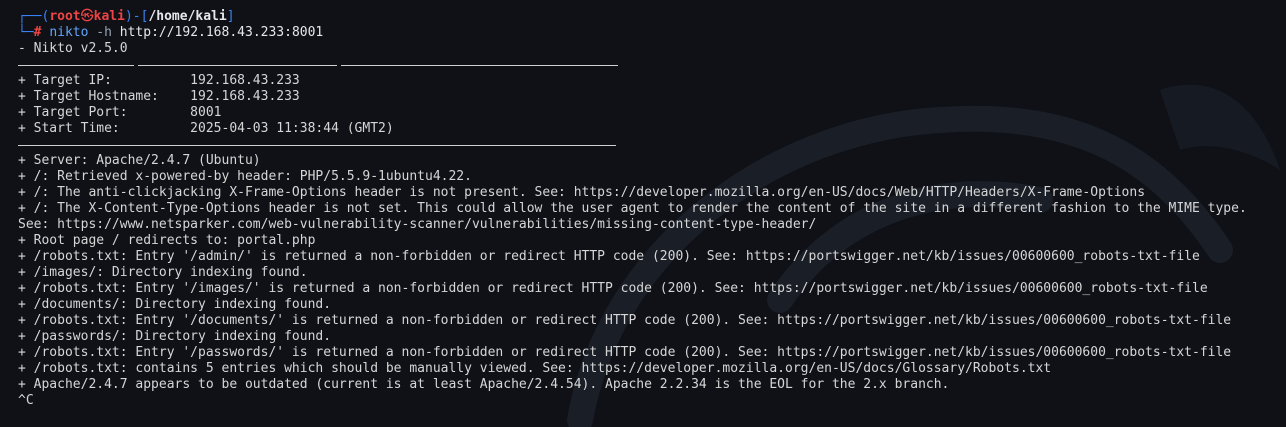  I want to click on prompt-cwd: /home/kali, so click(187, 16).